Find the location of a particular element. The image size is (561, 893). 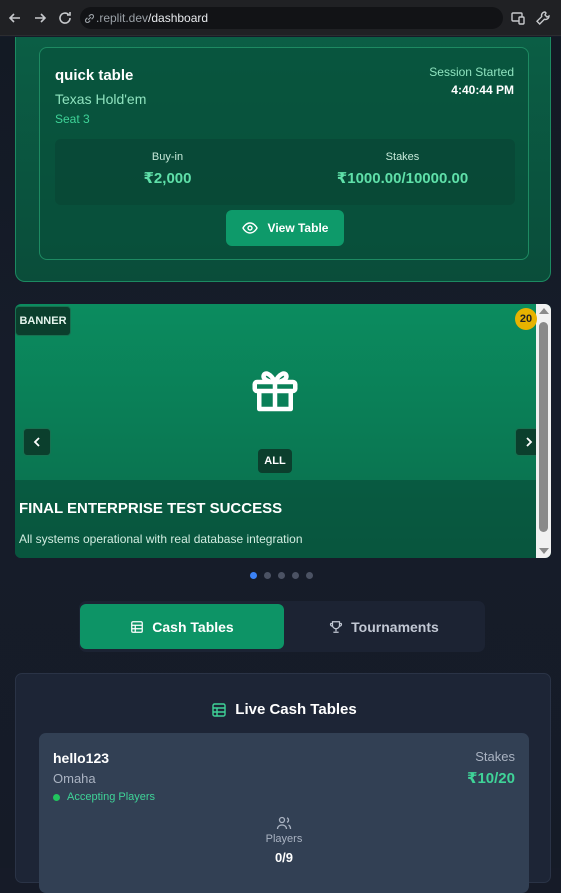

link-icon is located at coordinates (89, 18).